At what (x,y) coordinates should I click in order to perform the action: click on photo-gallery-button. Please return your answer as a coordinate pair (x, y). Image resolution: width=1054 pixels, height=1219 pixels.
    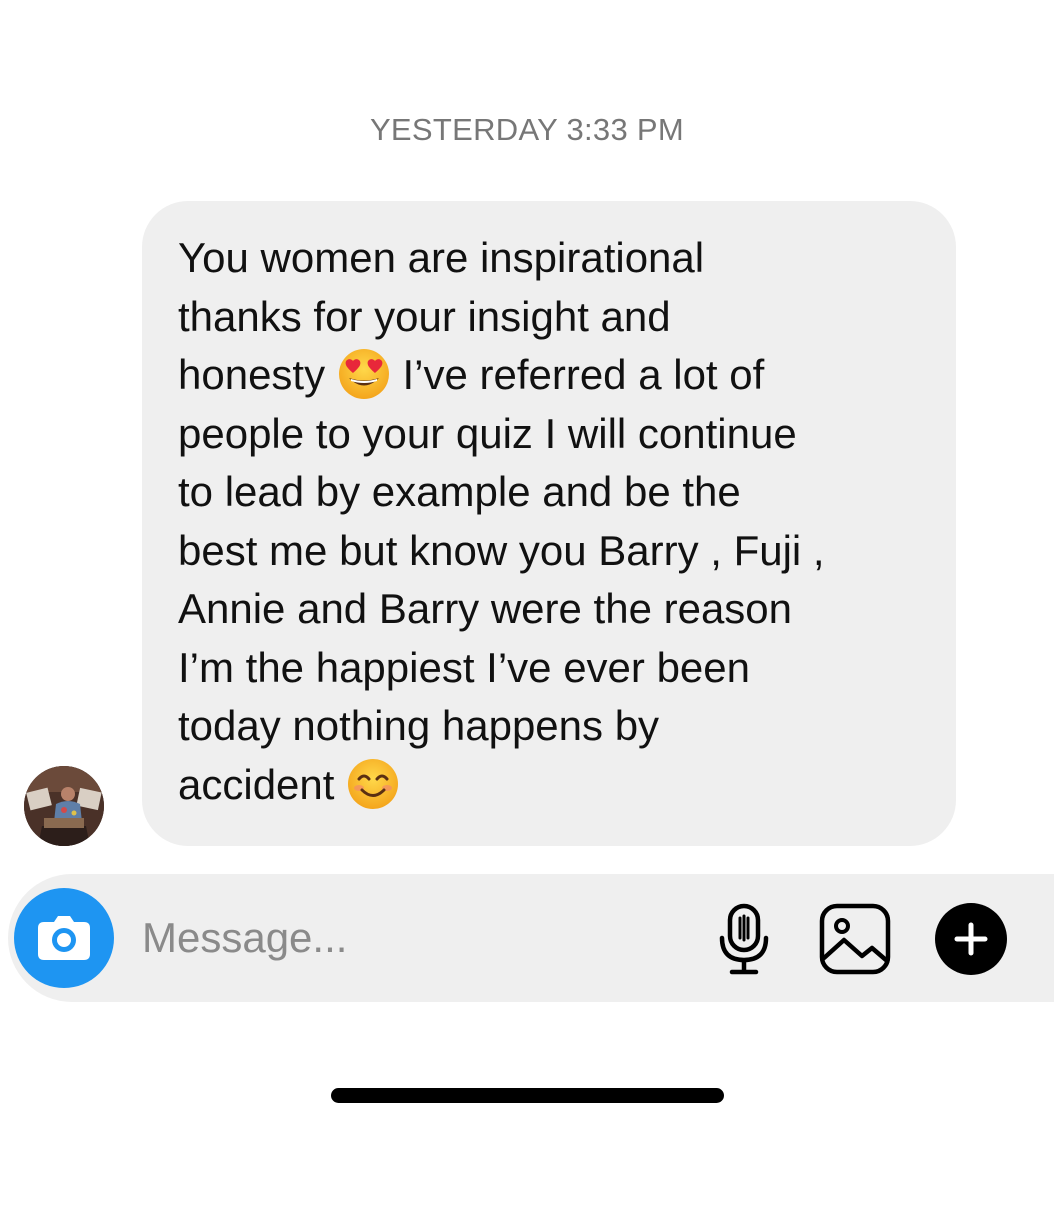
    Looking at the image, I should click on (855, 939).